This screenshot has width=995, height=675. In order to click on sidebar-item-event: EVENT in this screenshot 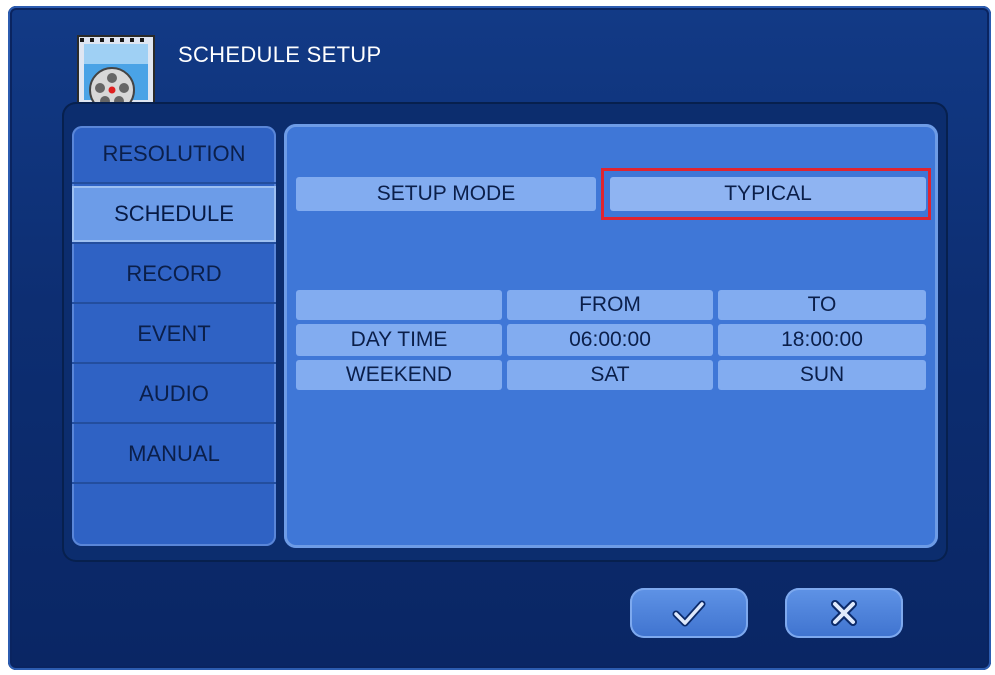, I will do `click(174, 335)`.